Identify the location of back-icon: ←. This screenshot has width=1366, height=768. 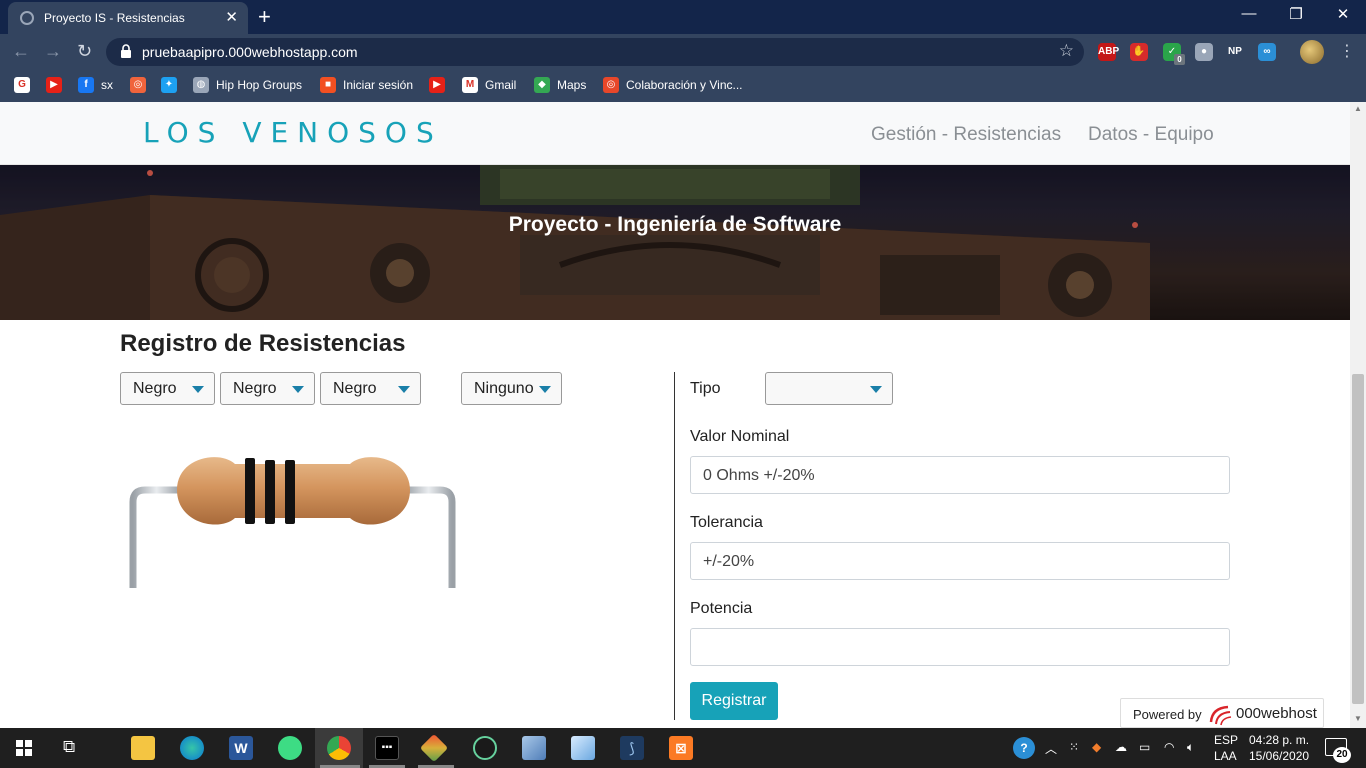
(21, 51).